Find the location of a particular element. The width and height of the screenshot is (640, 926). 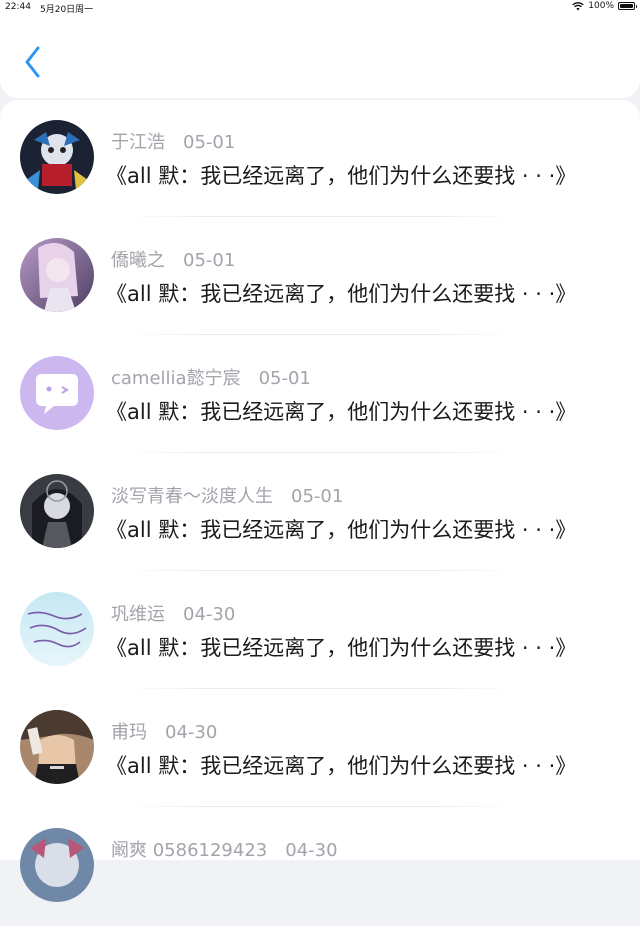

status-right: 100% is located at coordinates (604, 6).